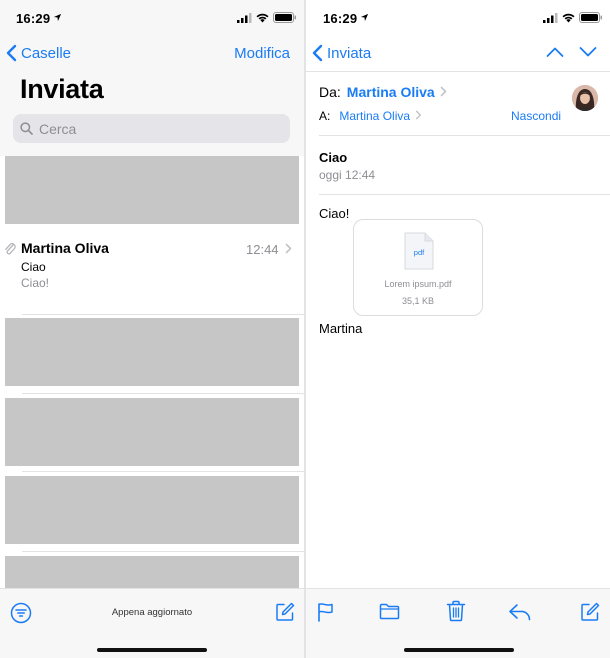 The image size is (610, 658). I want to click on back-button: Inviata, so click(341, 53).